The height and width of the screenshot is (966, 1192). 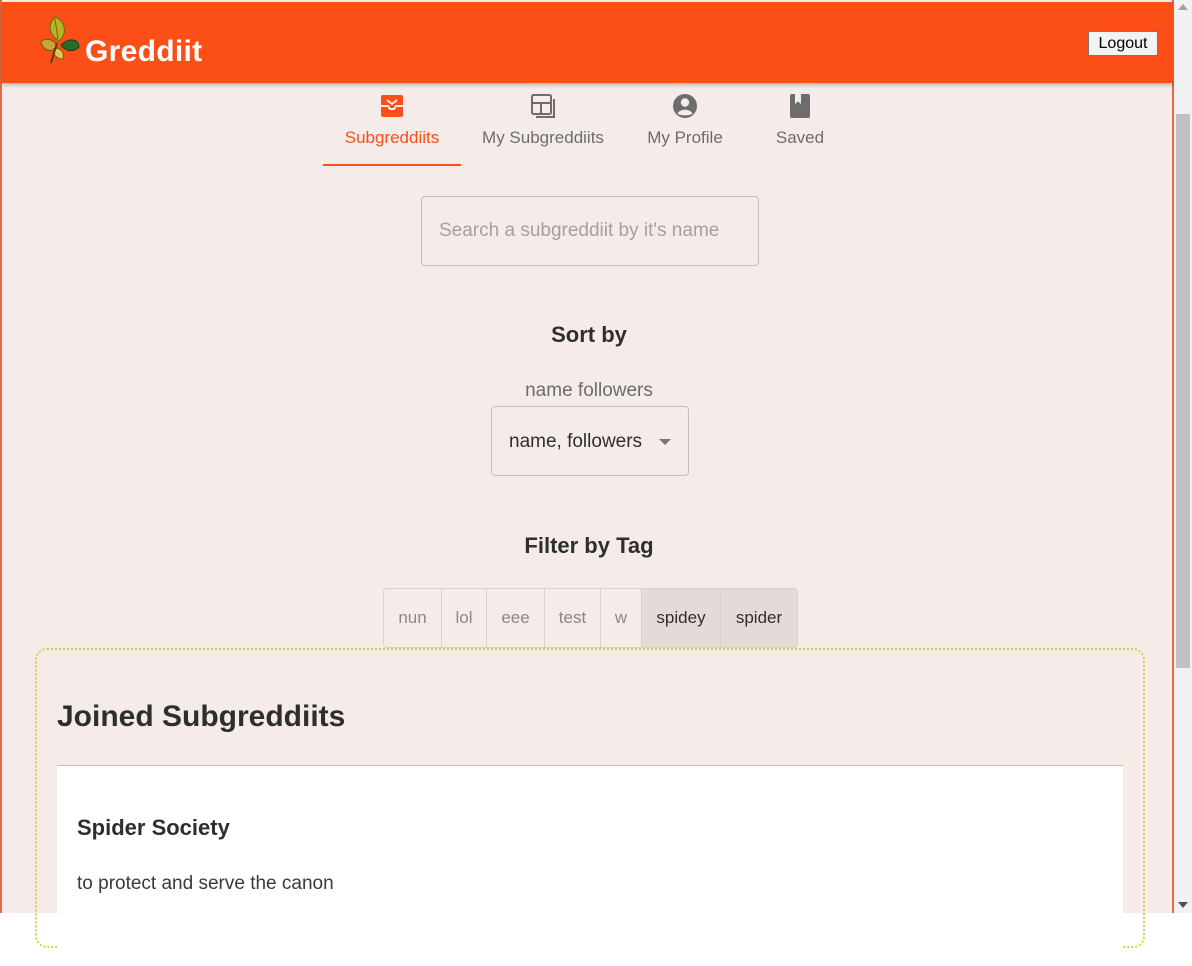 I want to click on tag-button: spidey, so click(x=681, y=618).